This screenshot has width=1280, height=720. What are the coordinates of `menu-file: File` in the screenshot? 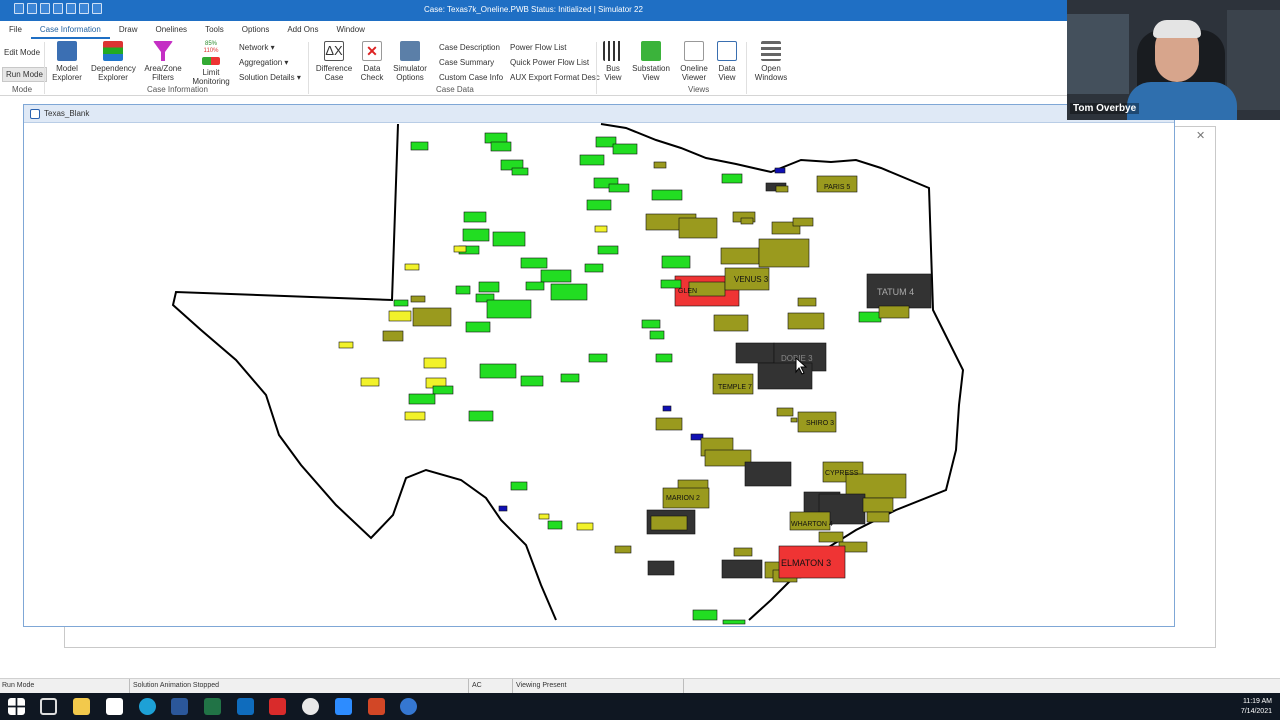 It's located at (15, 30).